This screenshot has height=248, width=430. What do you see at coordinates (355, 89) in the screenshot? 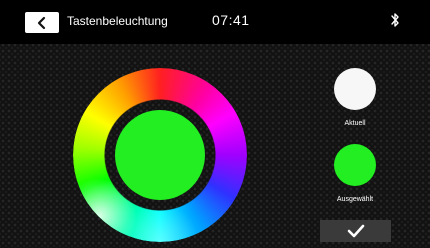
I see `current-color-swatch` at bounding box center [355, 89].